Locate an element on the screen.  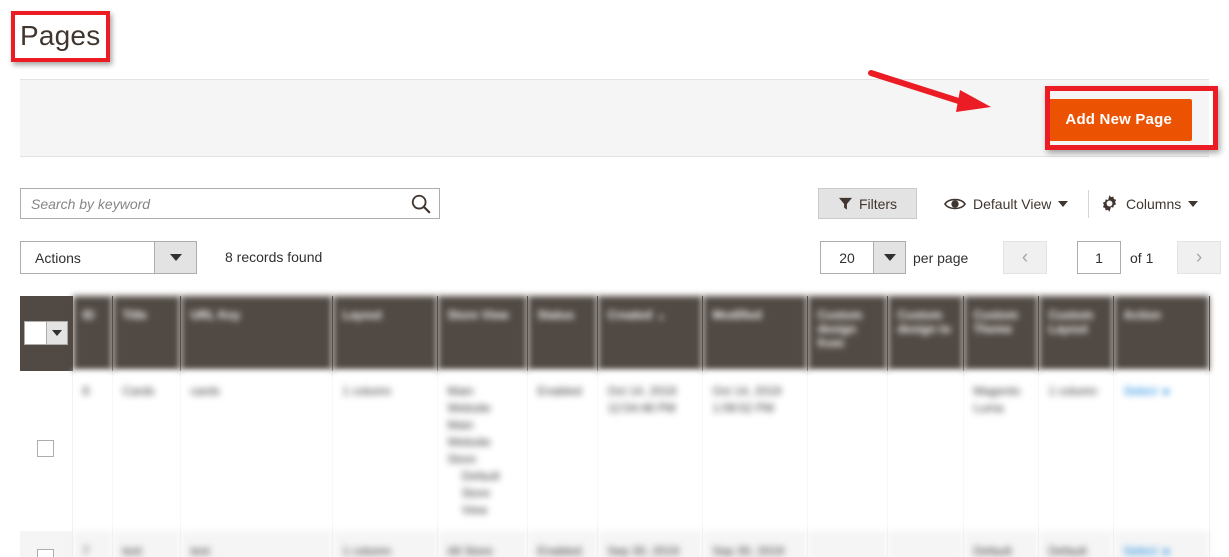
select-all-dropdown-arrow is located at coordinates (56, 332).